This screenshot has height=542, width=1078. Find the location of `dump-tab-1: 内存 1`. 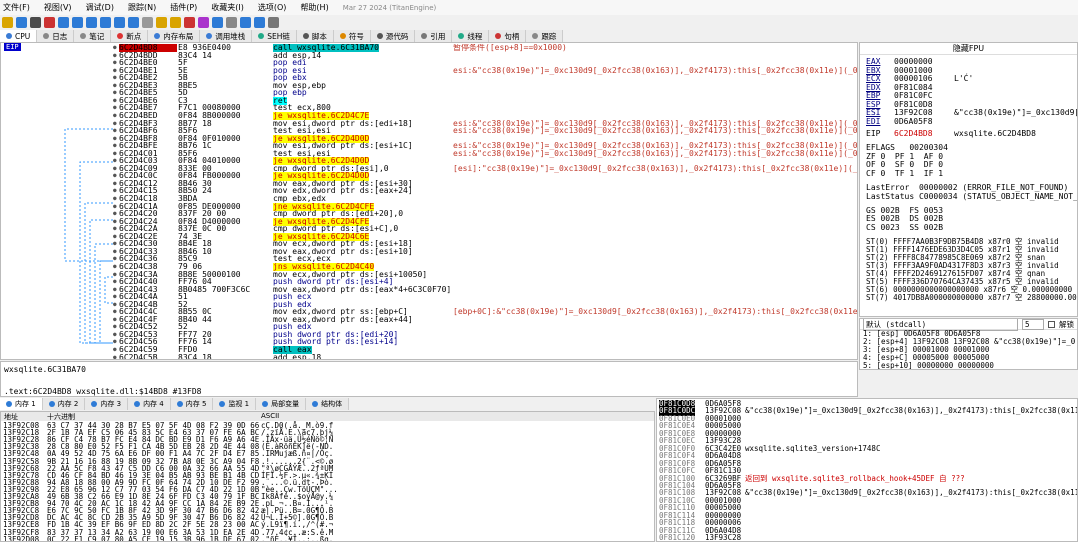

dump-tab-1: 内存 1 is located at coordinates (21, 404).